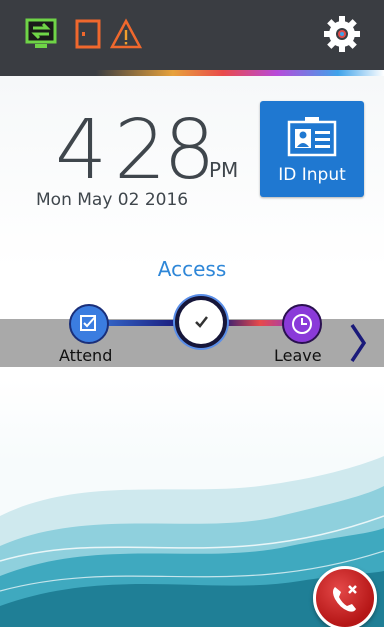 The width and height of the screenshot is (384, 627). Describe the element at coordinates (86, 355) in the screenshot. I see `mode-attend-label: Attend` at that location.